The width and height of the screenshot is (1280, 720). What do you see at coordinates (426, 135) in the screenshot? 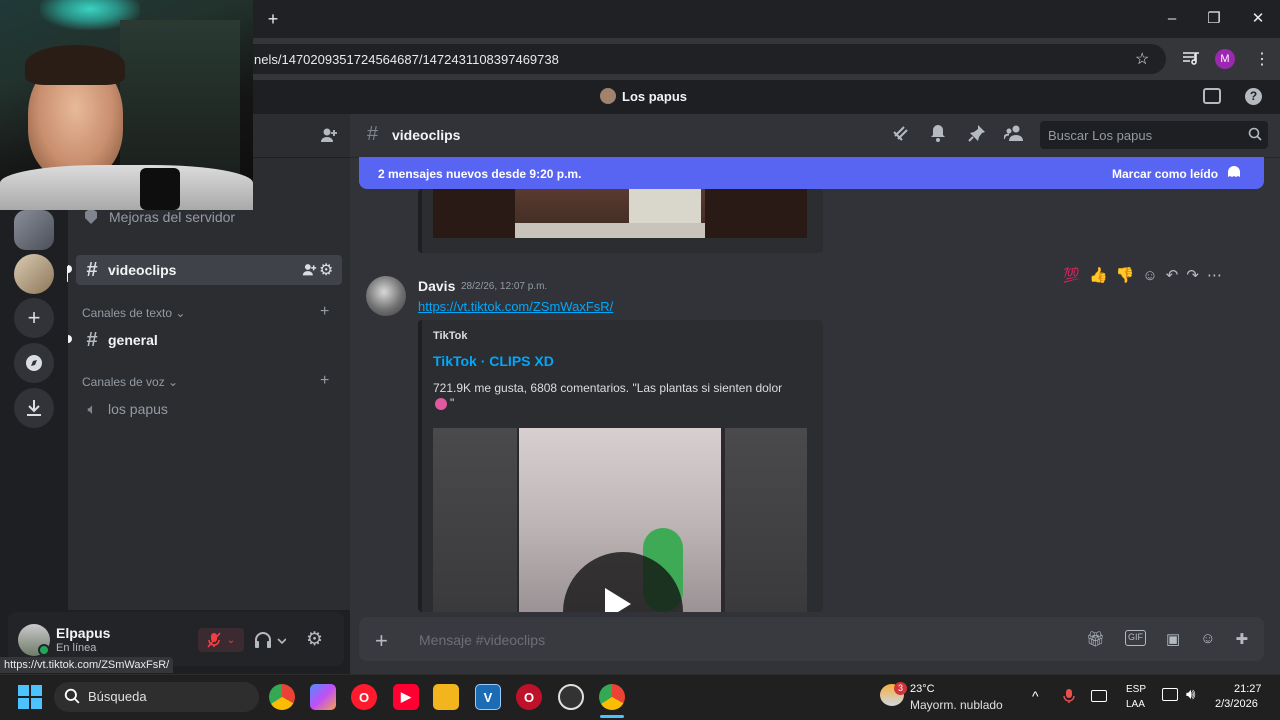
I see `chat-channel-title: videoclips` at bounding box center [426, 135].